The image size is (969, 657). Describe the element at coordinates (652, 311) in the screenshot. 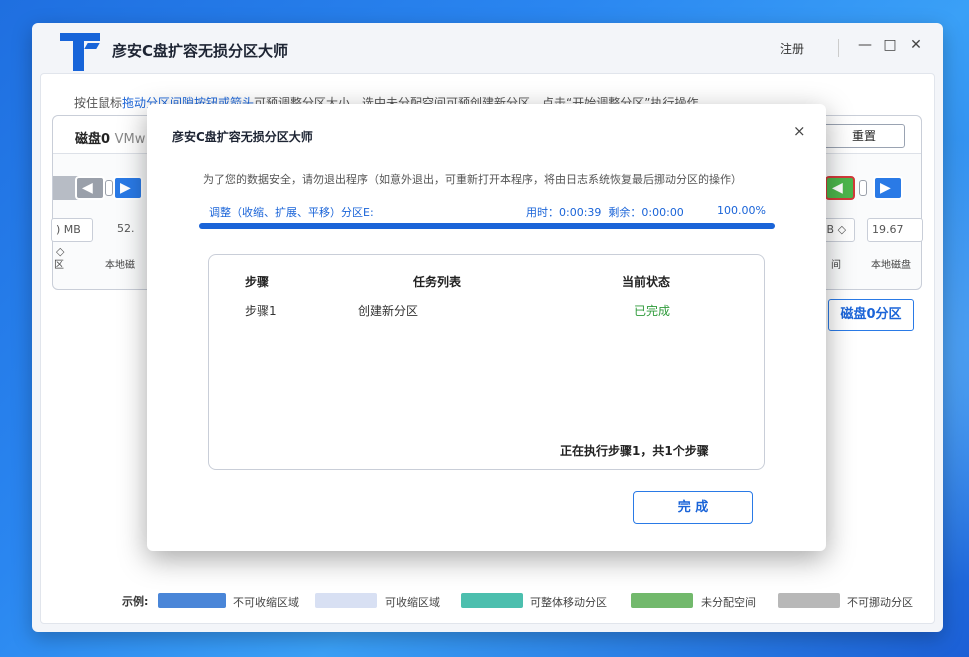

I see `table-cell-status: 已完成` at that location.